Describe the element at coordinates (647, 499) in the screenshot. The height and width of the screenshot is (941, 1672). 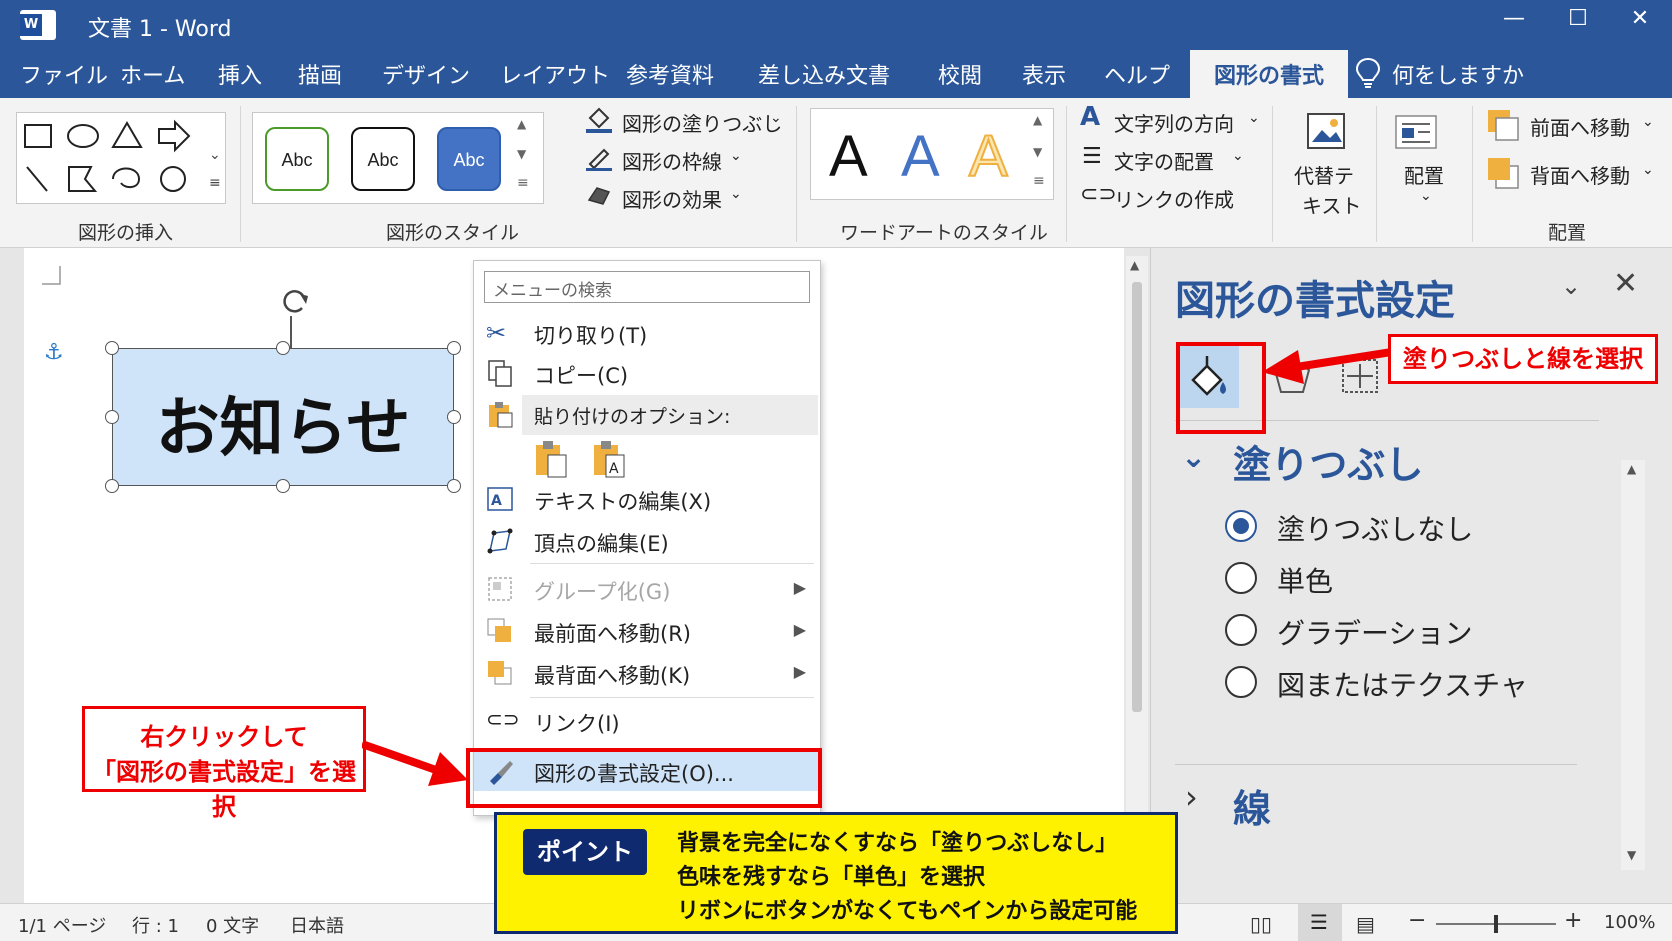
I see `menu-item-edit-text: A テキストの編集(X)` at that location.